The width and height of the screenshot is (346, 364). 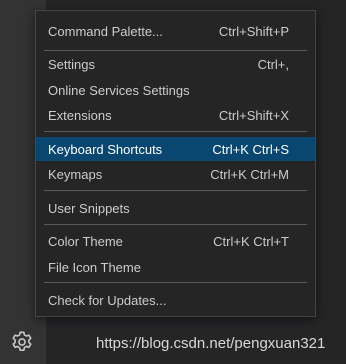 What do you see at coordinates (175, 241) in the screenshot?
I see `menu-item-color-theme: Color Theme Ctrl+K Ctrl+T` at bounding box center [175, 241].